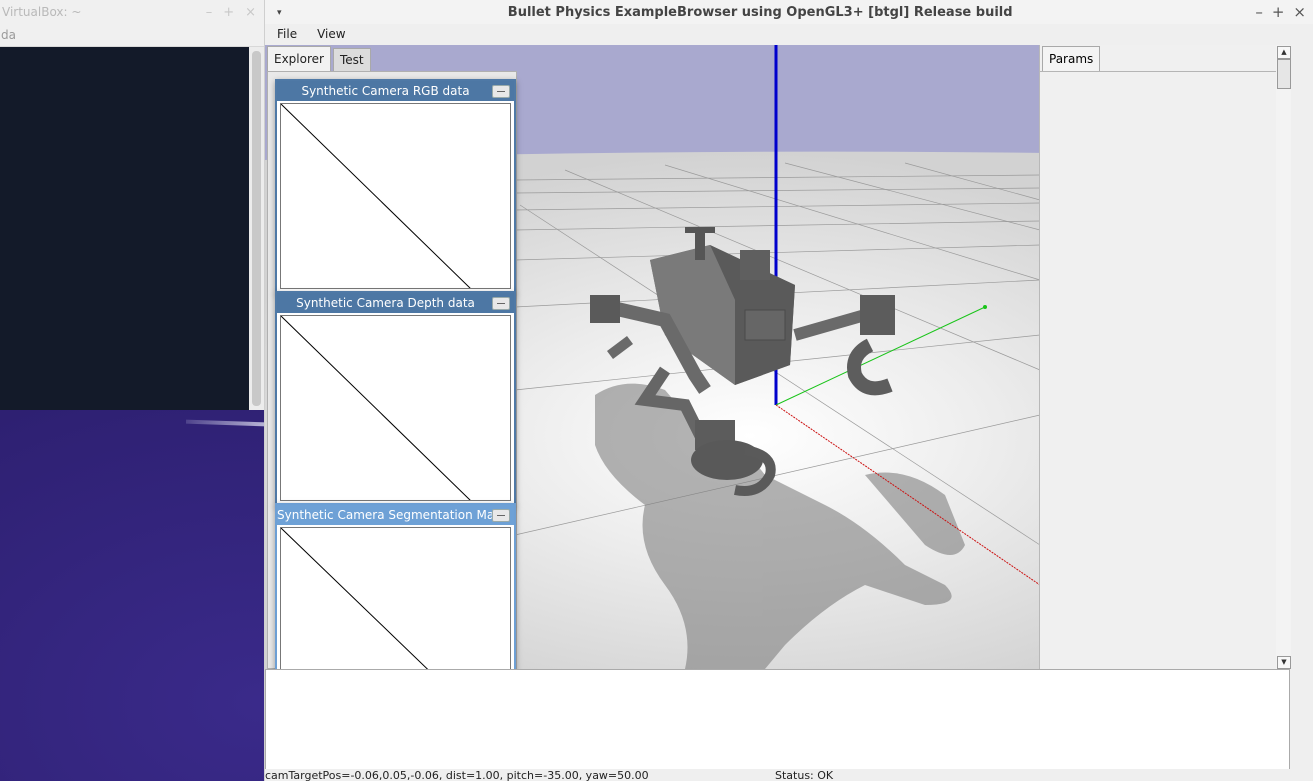  I want to click on right-scrollbar: ▲ ▼, so click(1283, 357).